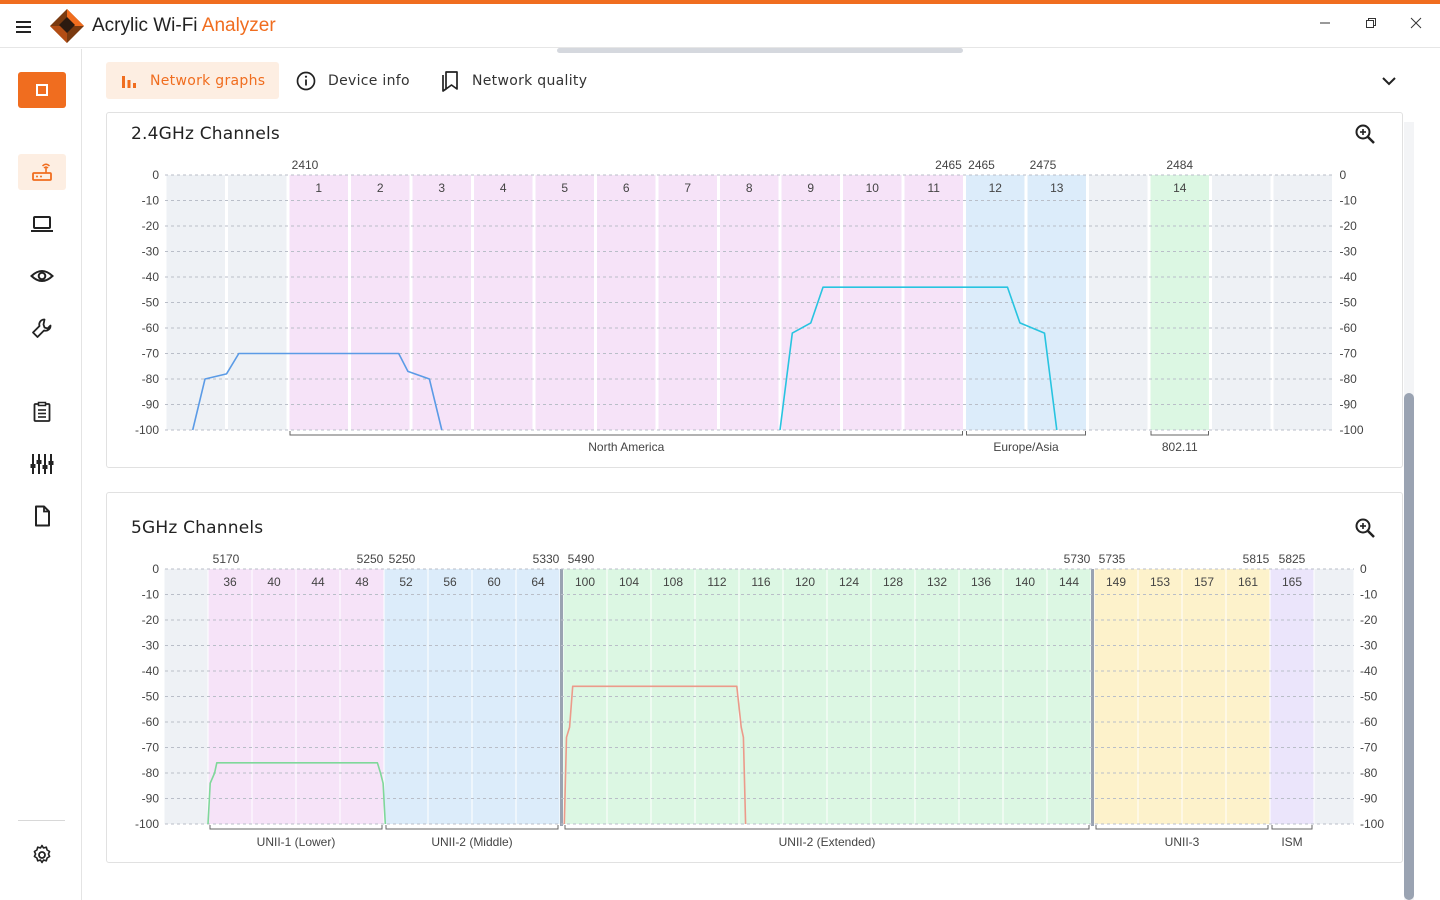 This screenshot has height=900, width=1440. I want to click on frequency-label: 2410, so click(305, 165).